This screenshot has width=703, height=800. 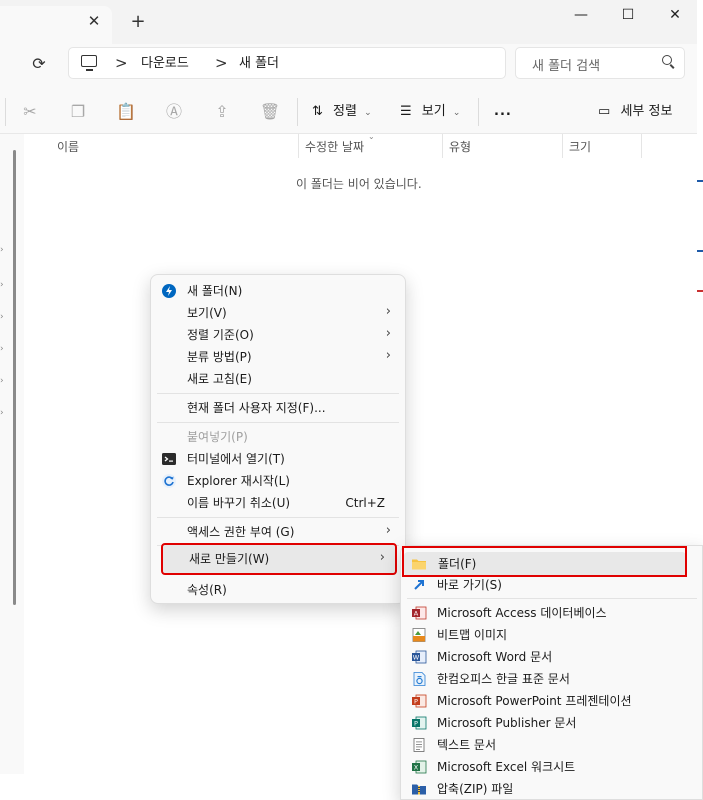 What do you see at coordinates (551, 679) in the screenshot?
I see `submenu-item-hwp-document: 한컴오피스 한글 표준 문서` at bounding box center [551, 679].